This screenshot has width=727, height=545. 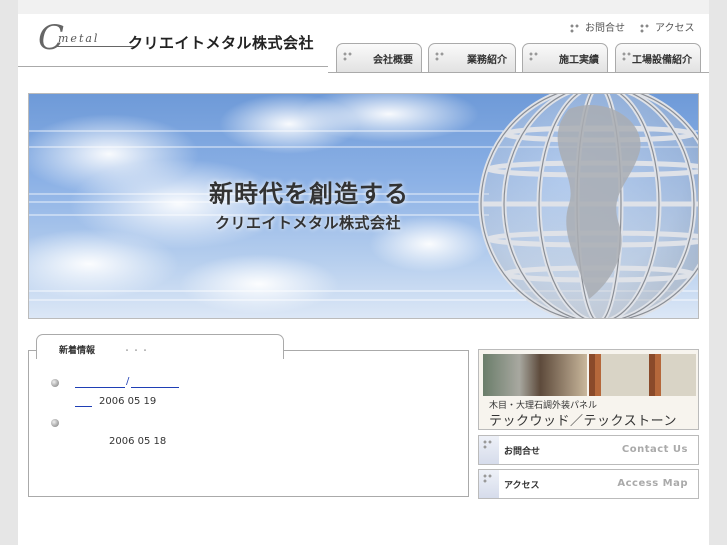 I want to click on nav-divider, so click(x=518, y=72).